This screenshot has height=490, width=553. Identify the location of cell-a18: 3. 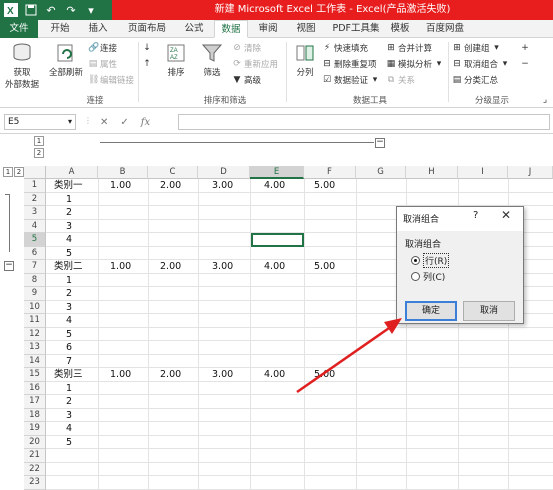
(69, 415).